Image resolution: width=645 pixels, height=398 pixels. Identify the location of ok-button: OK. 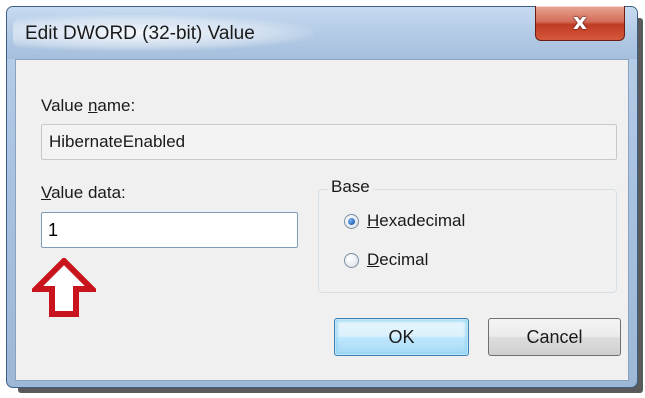
(401, 337).